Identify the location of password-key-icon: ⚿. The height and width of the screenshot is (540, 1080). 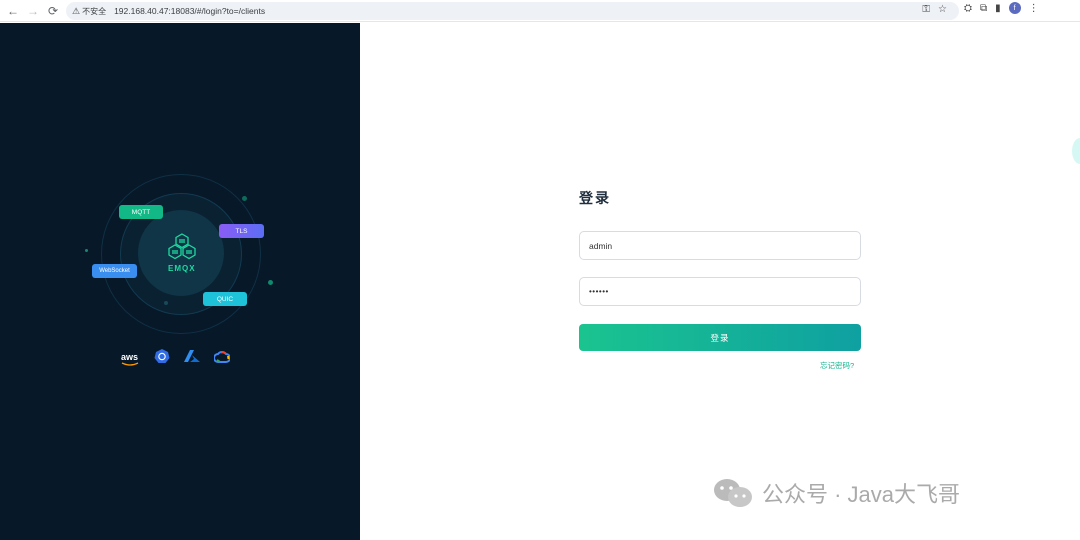
(926, 9).